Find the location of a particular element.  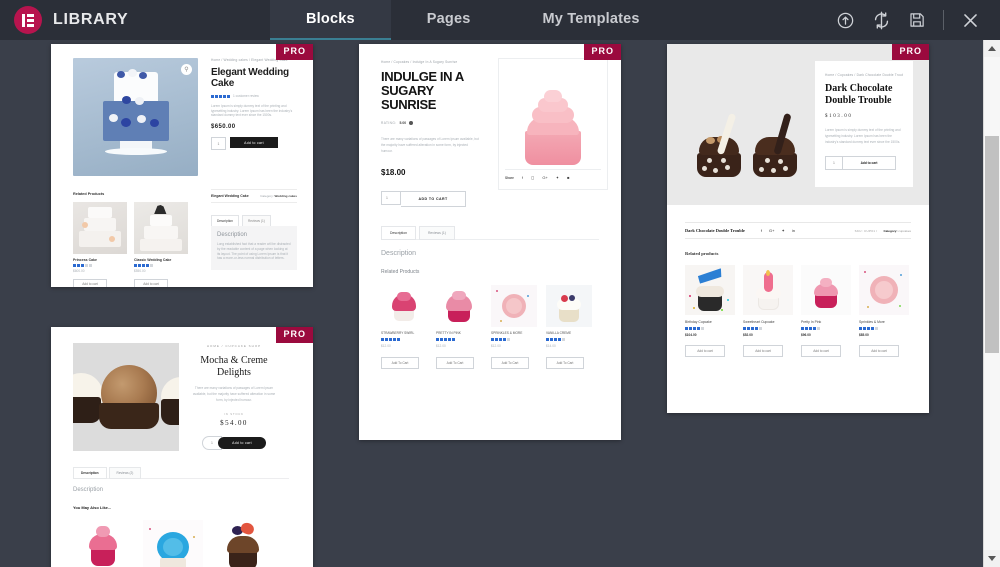

share-bar: Share f ◻ G+ ✦ ■ is located at coordinates (553, 176).